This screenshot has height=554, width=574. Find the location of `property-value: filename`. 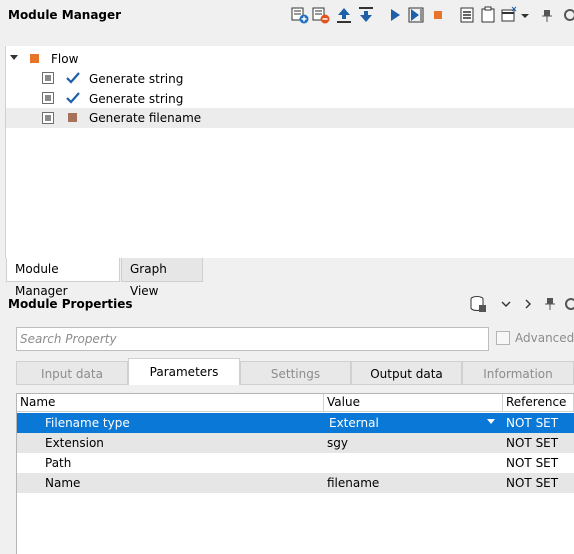

property-value: filename is located at coordinates (353, 483).